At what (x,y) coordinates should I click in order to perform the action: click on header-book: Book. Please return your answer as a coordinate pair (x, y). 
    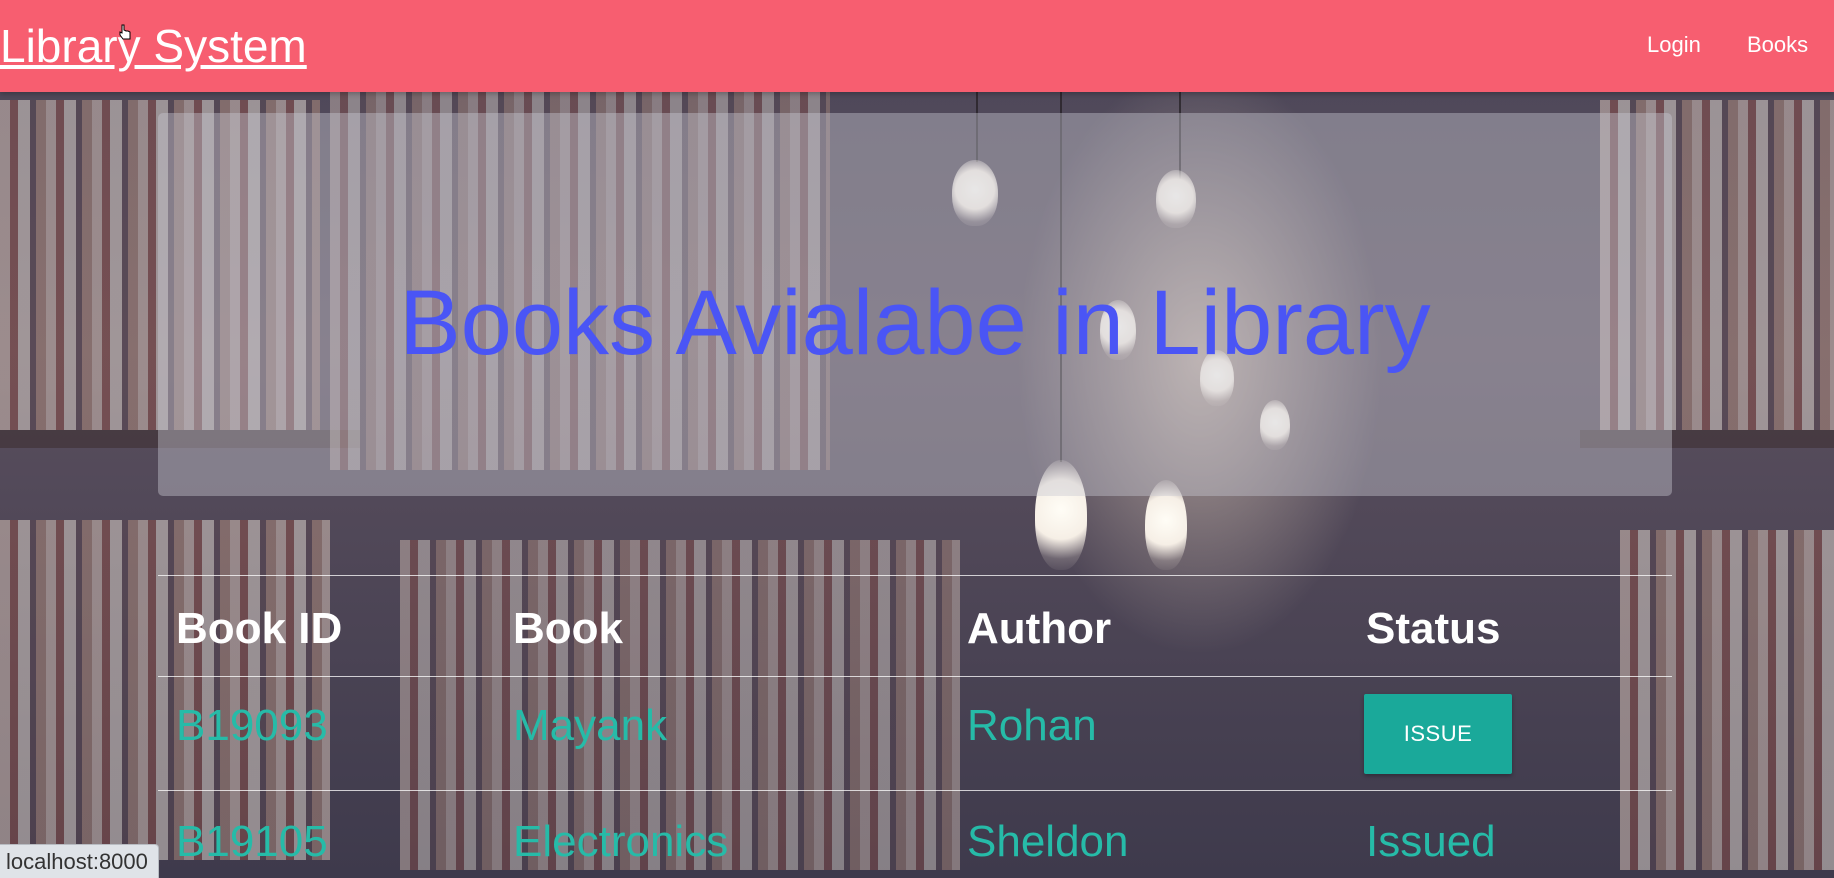
    Looking at the image, I should click on (568, 628).